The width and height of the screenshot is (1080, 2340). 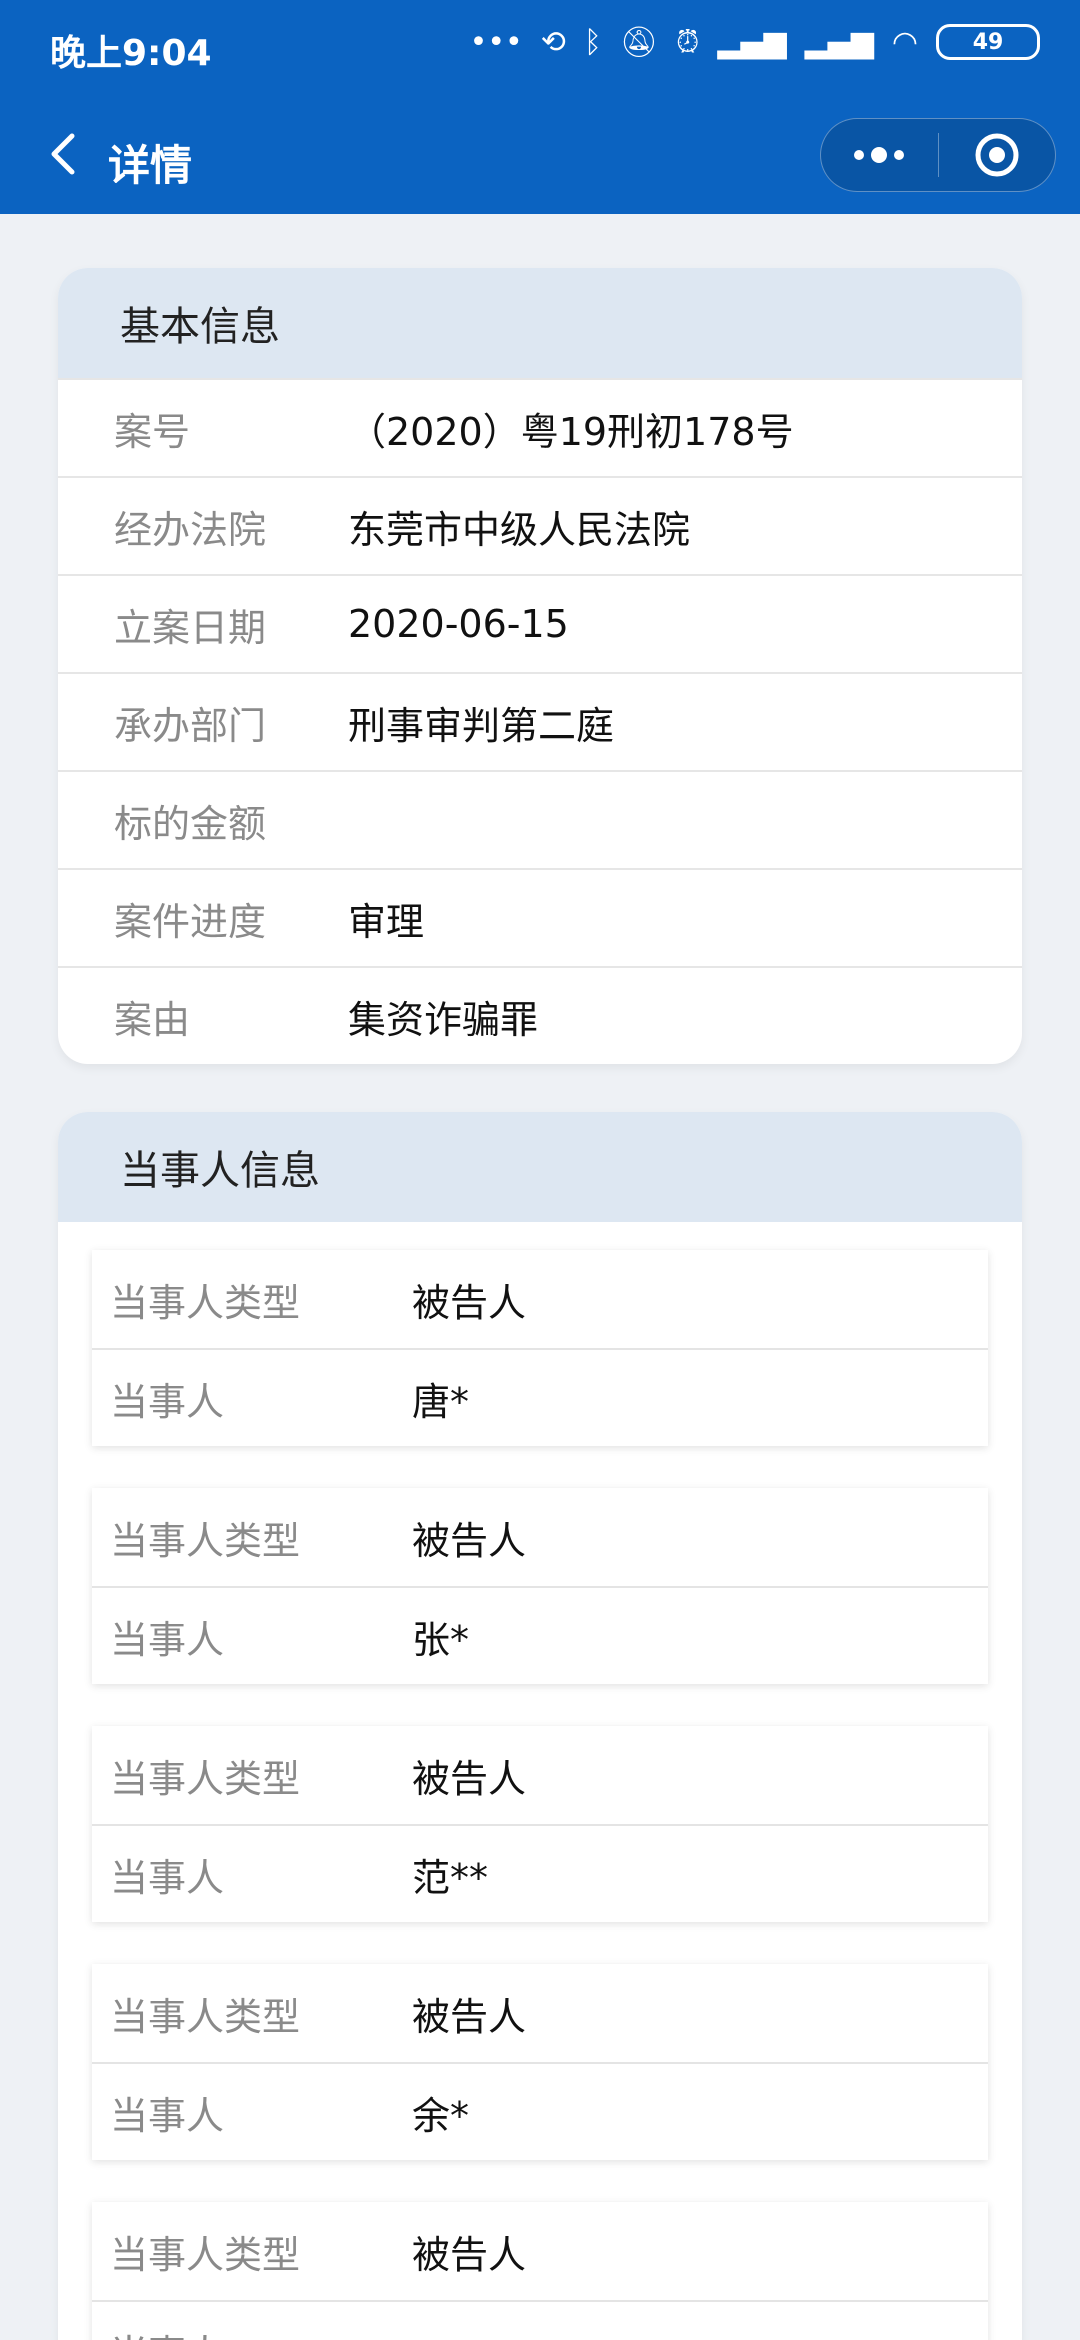 I want to click on more-icon, so click(x=879, y=155).